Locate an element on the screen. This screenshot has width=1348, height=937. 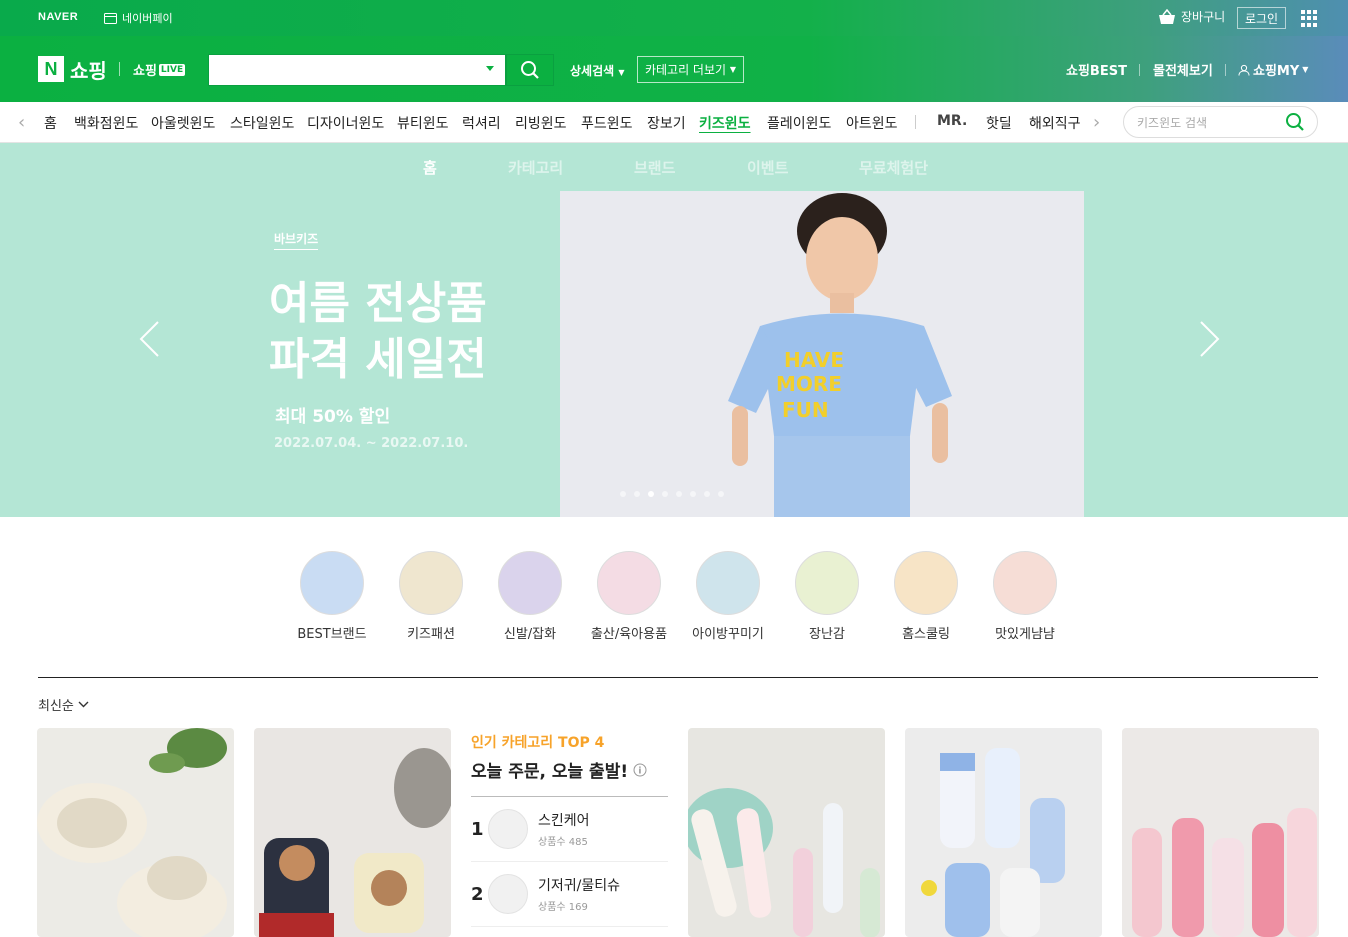
hero-tab-3: 이벤트 is located at coordinates (767, 167).